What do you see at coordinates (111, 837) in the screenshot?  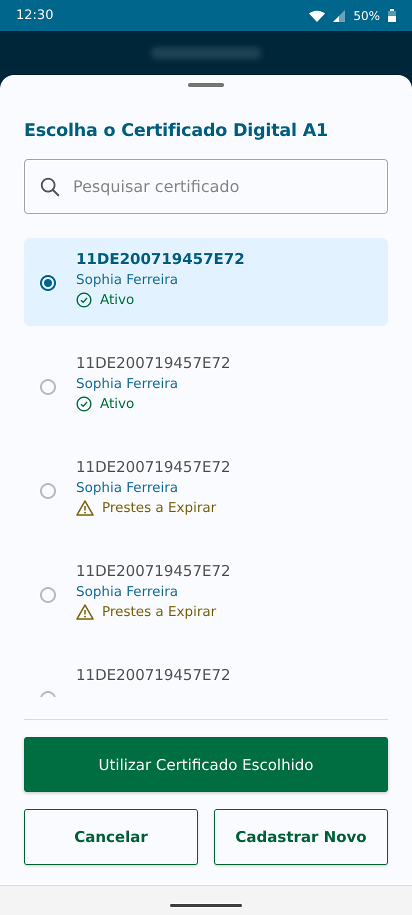 I see `outline-button: Cancelar` at bounding box center [111, 837].